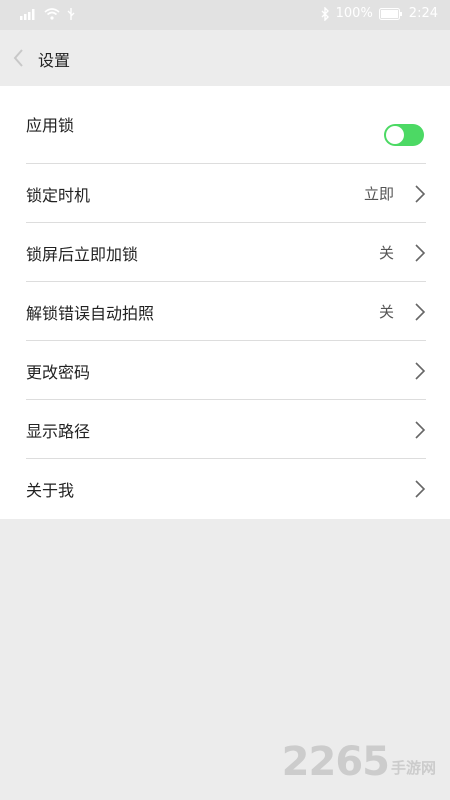 The height and width of the screenshot is (800, 450). I want to click on setting-row-lock-after-screen-off: 锁屏后立即加锁 关, so click(225, 252).